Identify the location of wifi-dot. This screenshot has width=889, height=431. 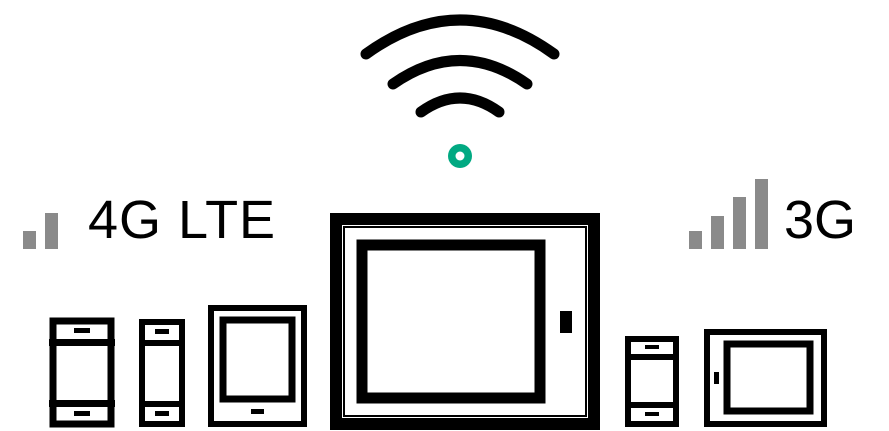
(460, 156).